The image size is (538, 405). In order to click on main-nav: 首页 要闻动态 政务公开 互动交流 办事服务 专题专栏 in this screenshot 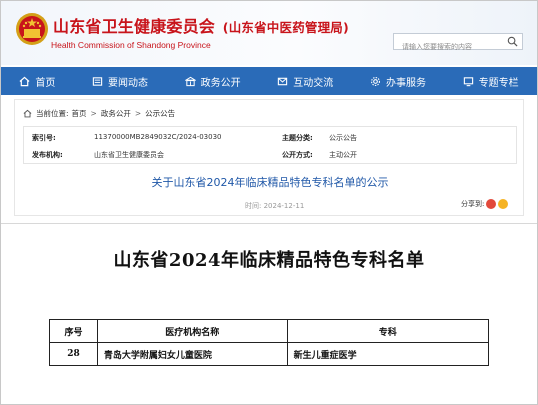, I will do `click(269, 81)`.